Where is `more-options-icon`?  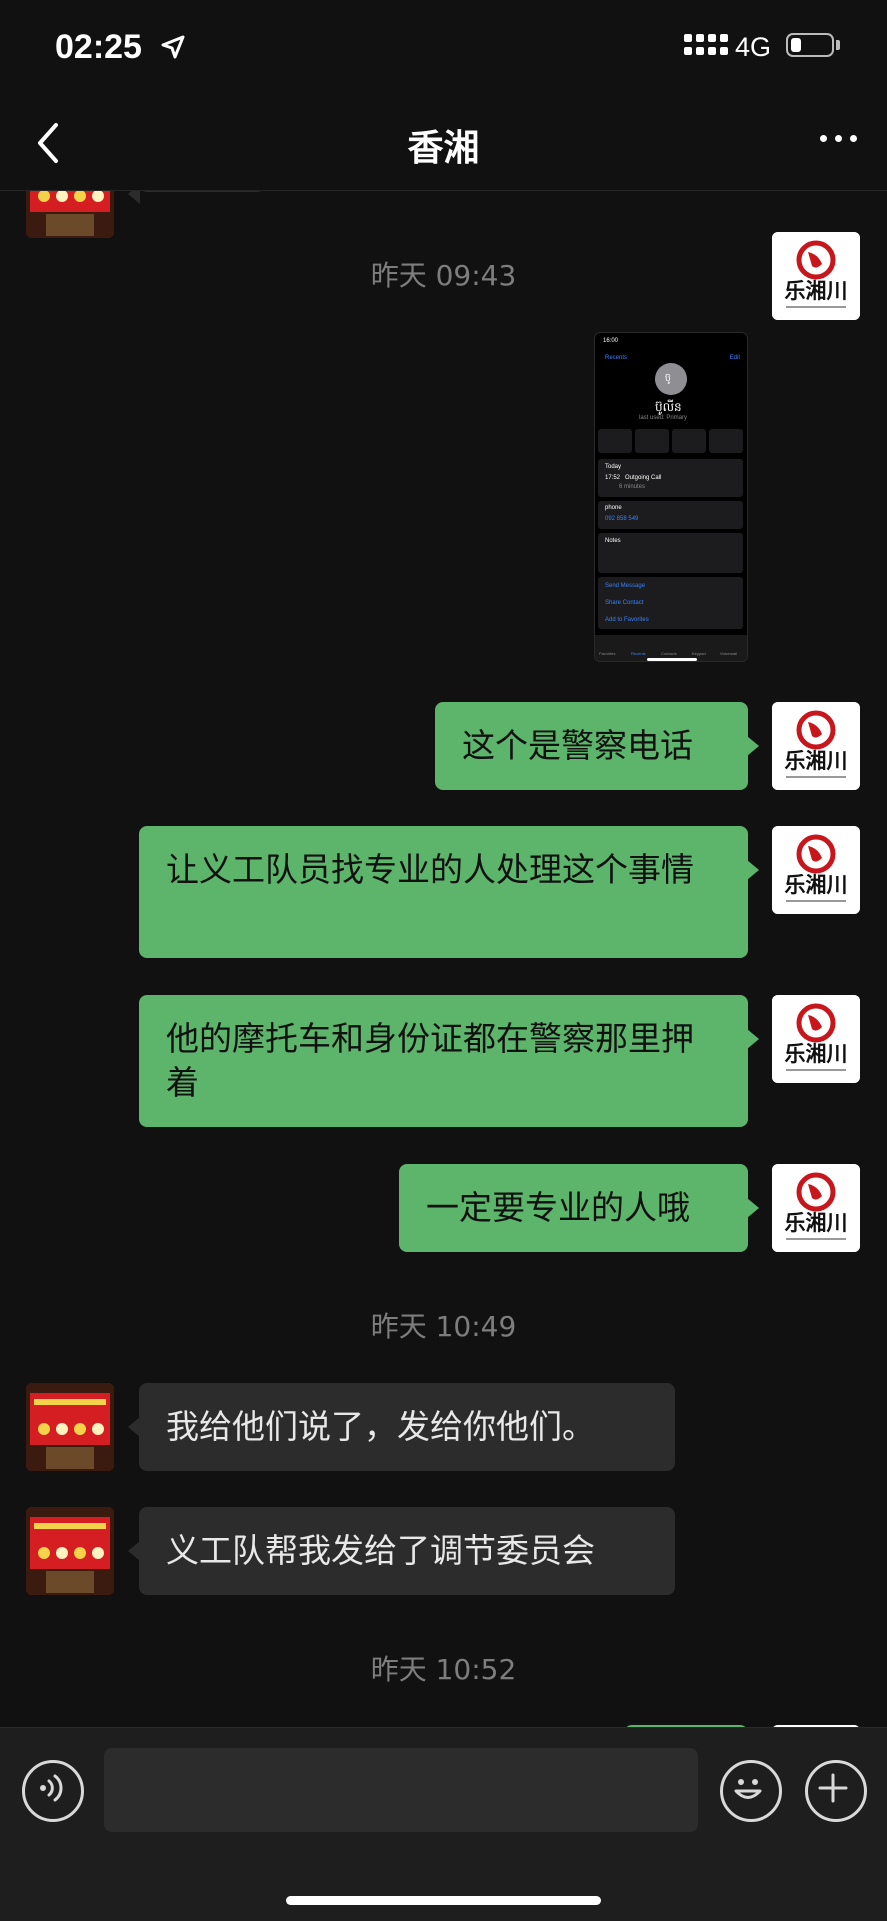
more-options-icon is located at coordinates (838, 138).